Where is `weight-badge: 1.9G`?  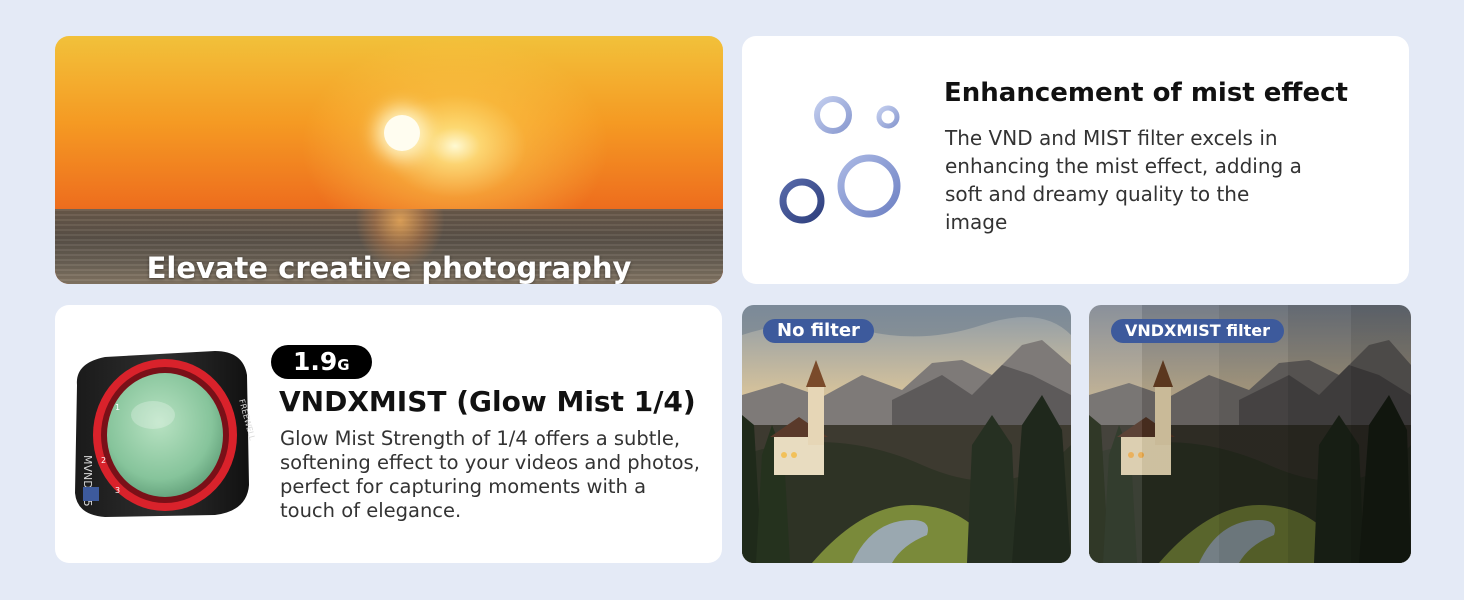
weight-badge: 1.9G is located at coordinates (321, 362).